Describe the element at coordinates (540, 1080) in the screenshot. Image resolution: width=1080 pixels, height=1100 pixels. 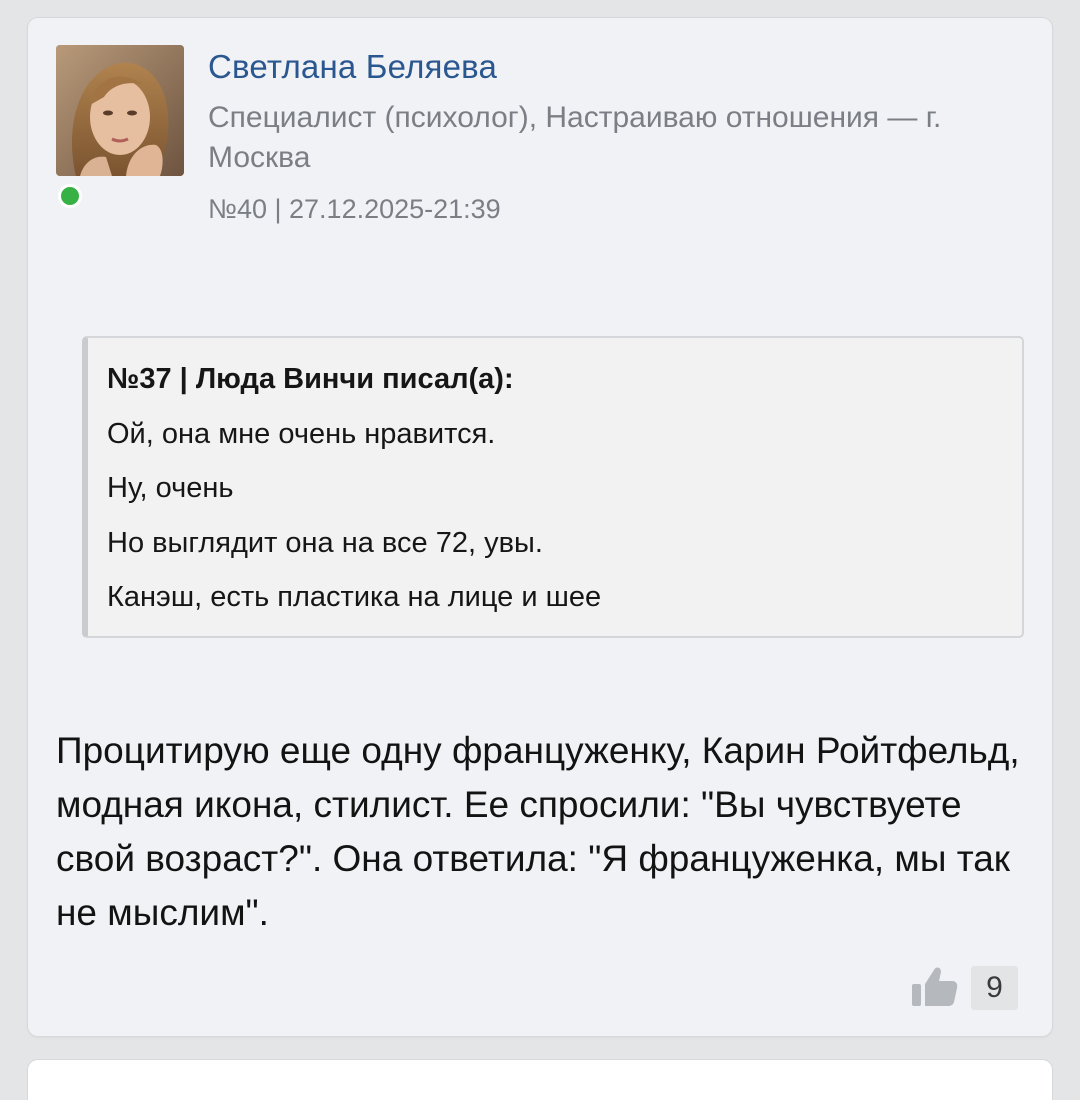
I see `next-post-card` at that location.